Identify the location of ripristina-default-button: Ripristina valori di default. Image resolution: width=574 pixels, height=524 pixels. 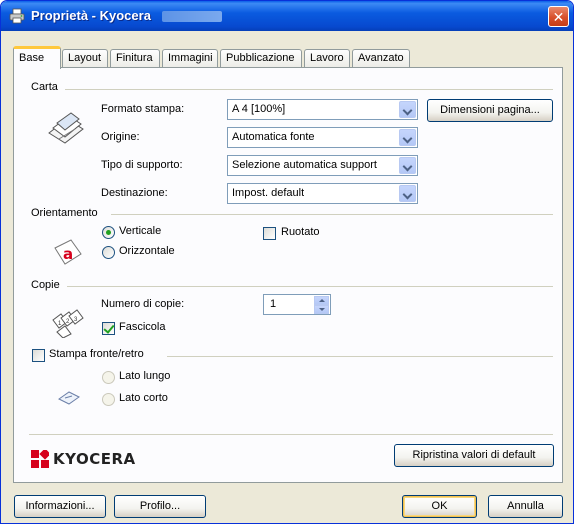
(474, 455).